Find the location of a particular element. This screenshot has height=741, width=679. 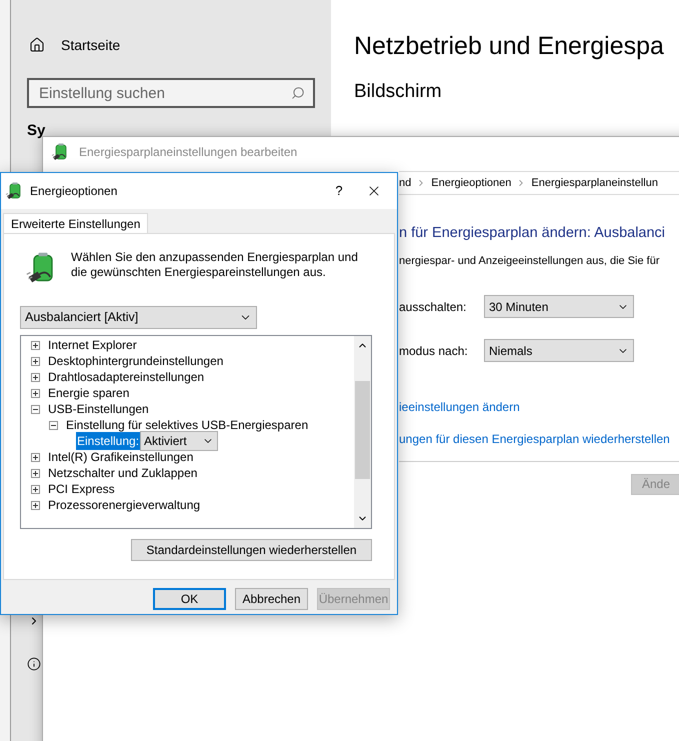

page-heading: n für Energiesparplan ändern: Ausbalanci is located at coordinates (532, 233).